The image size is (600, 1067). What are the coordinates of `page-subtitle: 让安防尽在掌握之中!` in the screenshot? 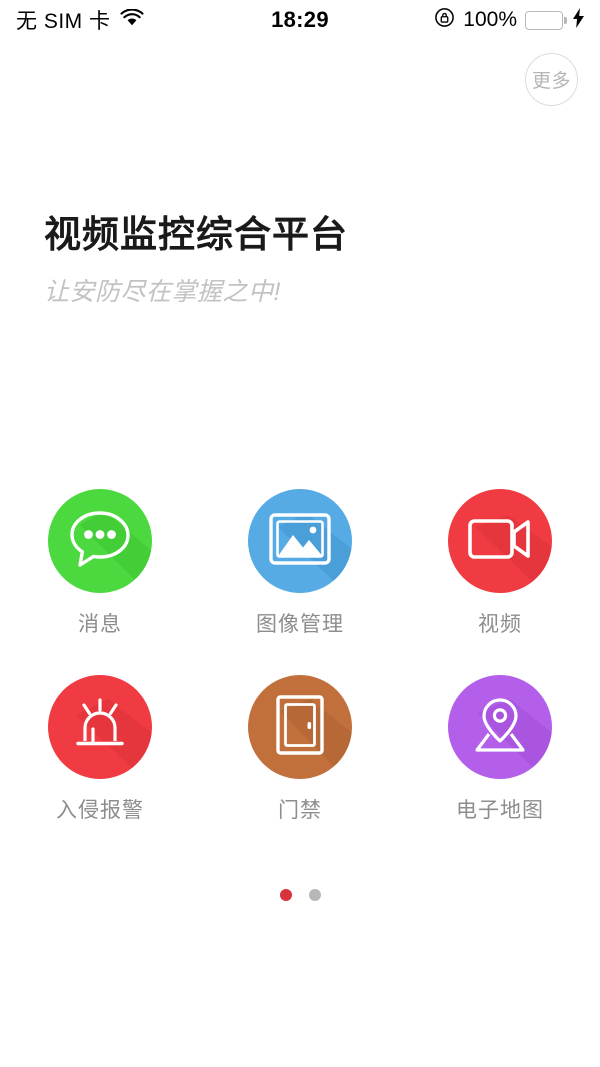 It's located at (162, 292).